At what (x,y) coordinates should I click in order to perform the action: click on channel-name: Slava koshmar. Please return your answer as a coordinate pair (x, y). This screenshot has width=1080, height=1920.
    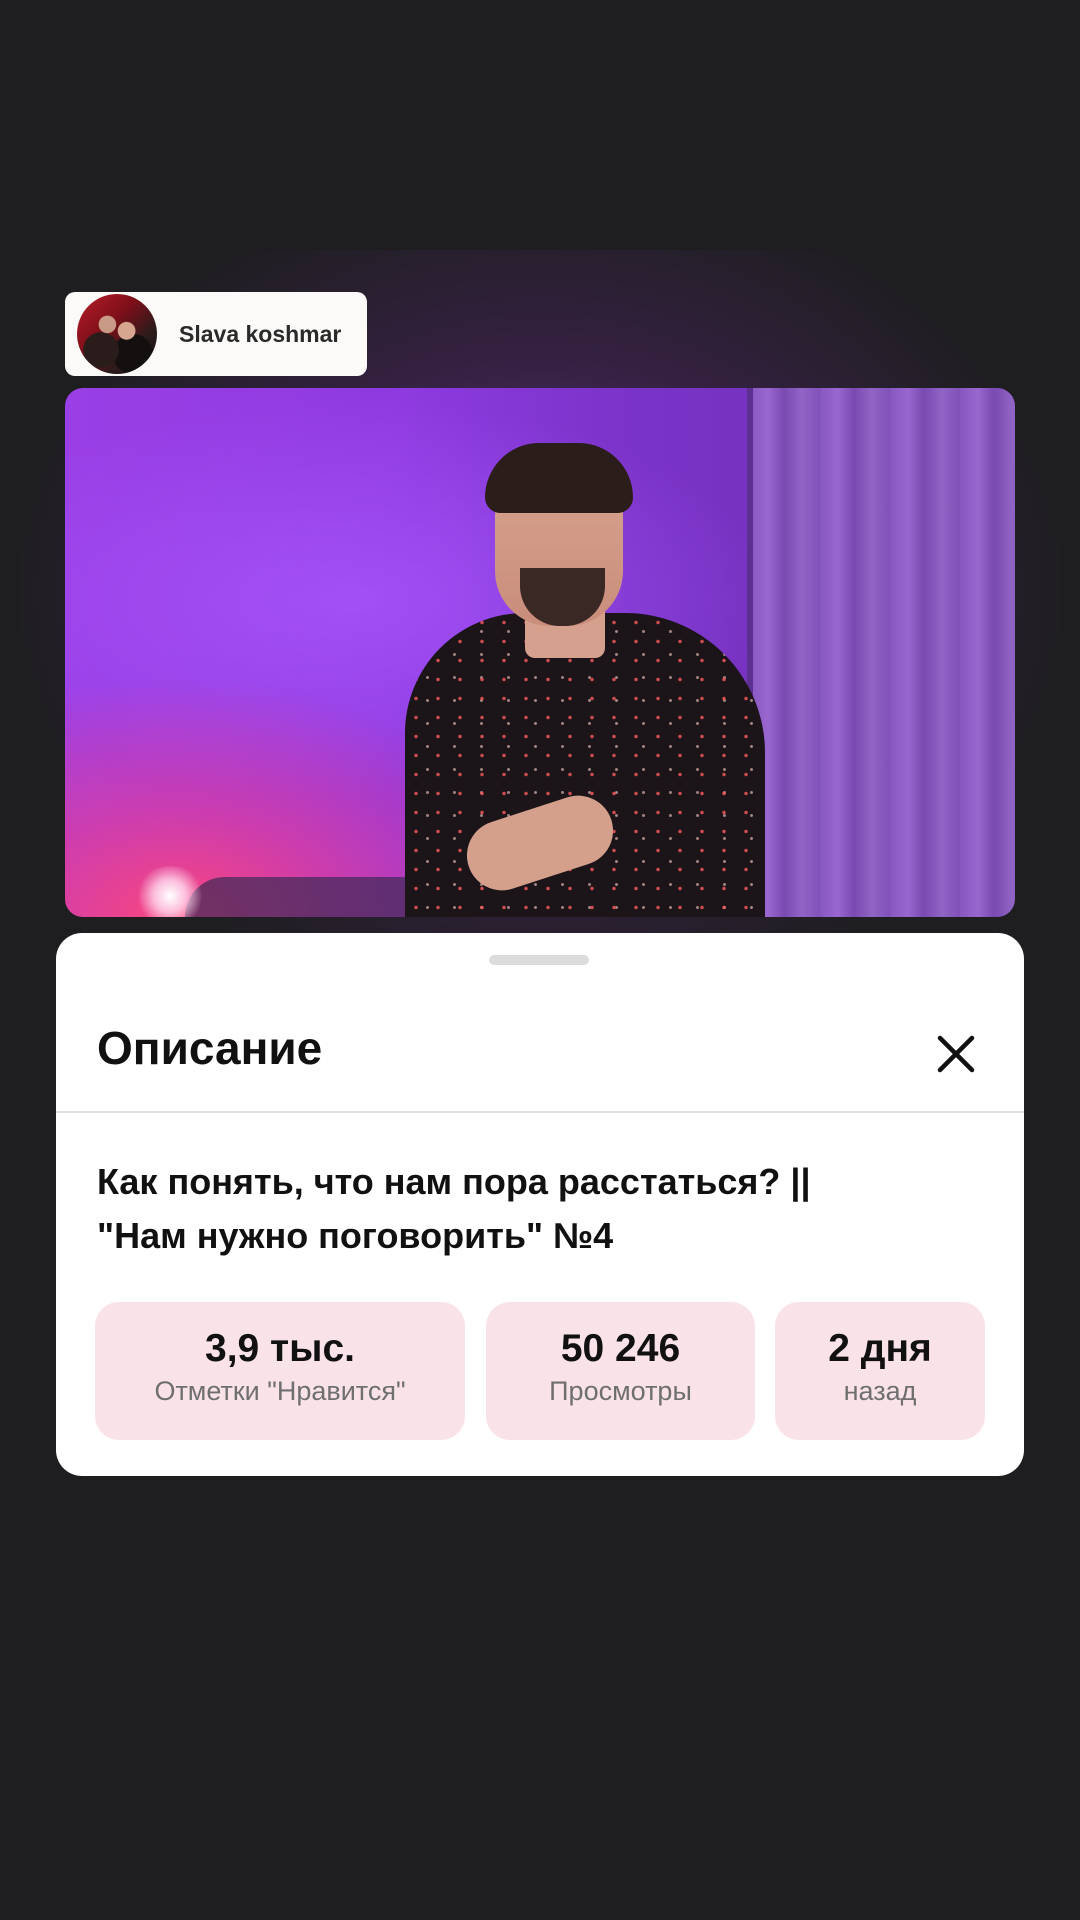
    Looking at the image, I should click on (260, 334).